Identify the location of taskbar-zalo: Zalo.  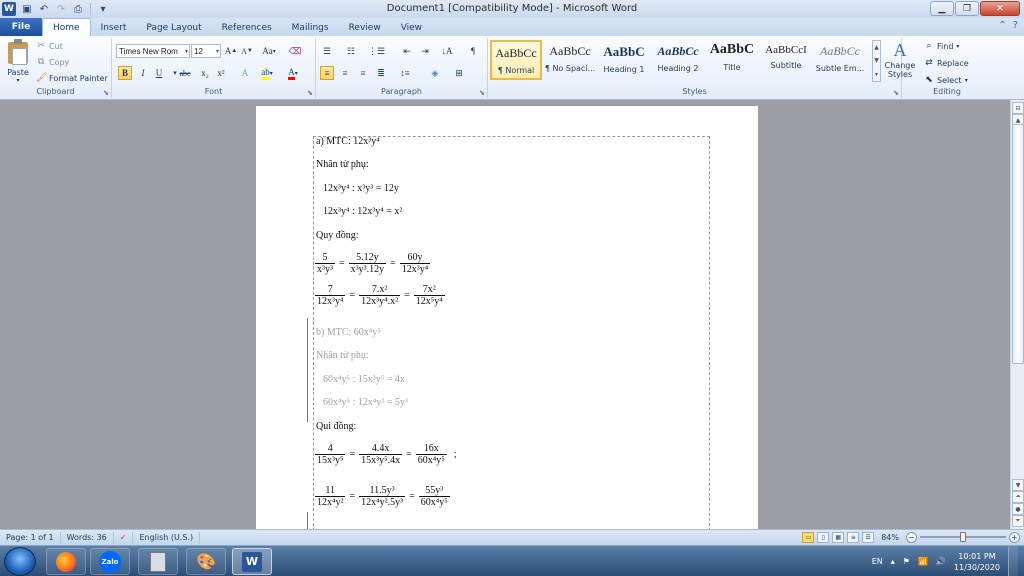
(110, 561).